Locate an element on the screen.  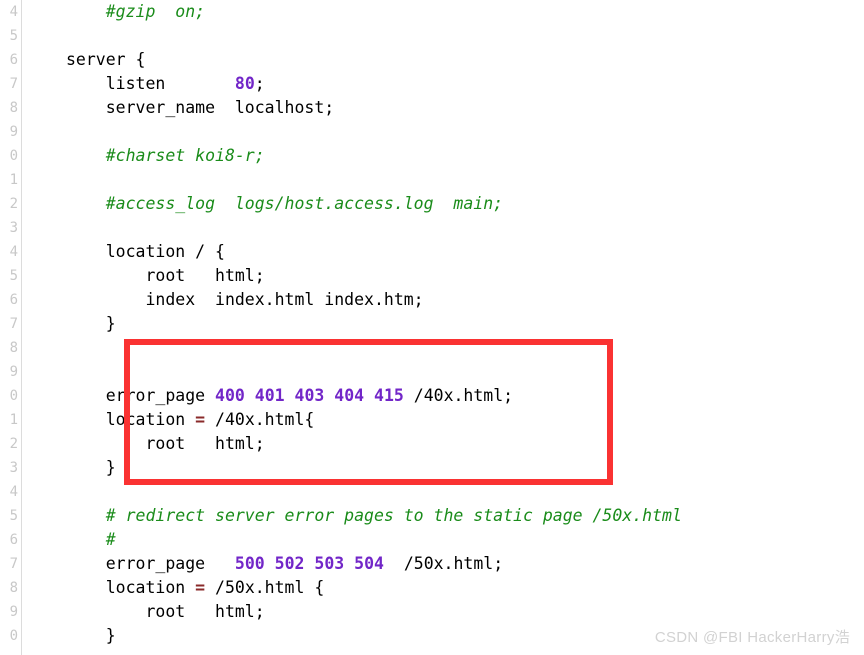
code-line: index index.html index.htm; is located at coordinates (465, 300).